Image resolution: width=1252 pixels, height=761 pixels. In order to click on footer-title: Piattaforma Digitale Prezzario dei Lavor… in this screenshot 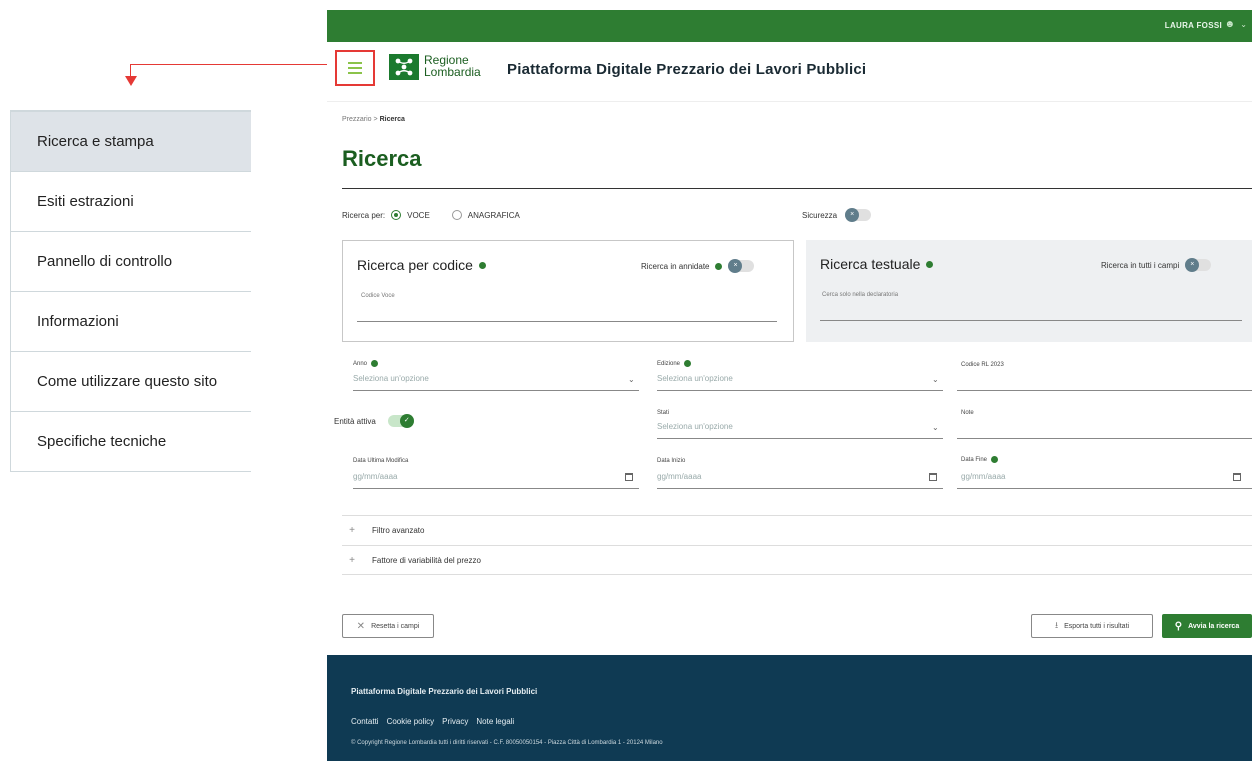, I will do `click(444, 691)`.